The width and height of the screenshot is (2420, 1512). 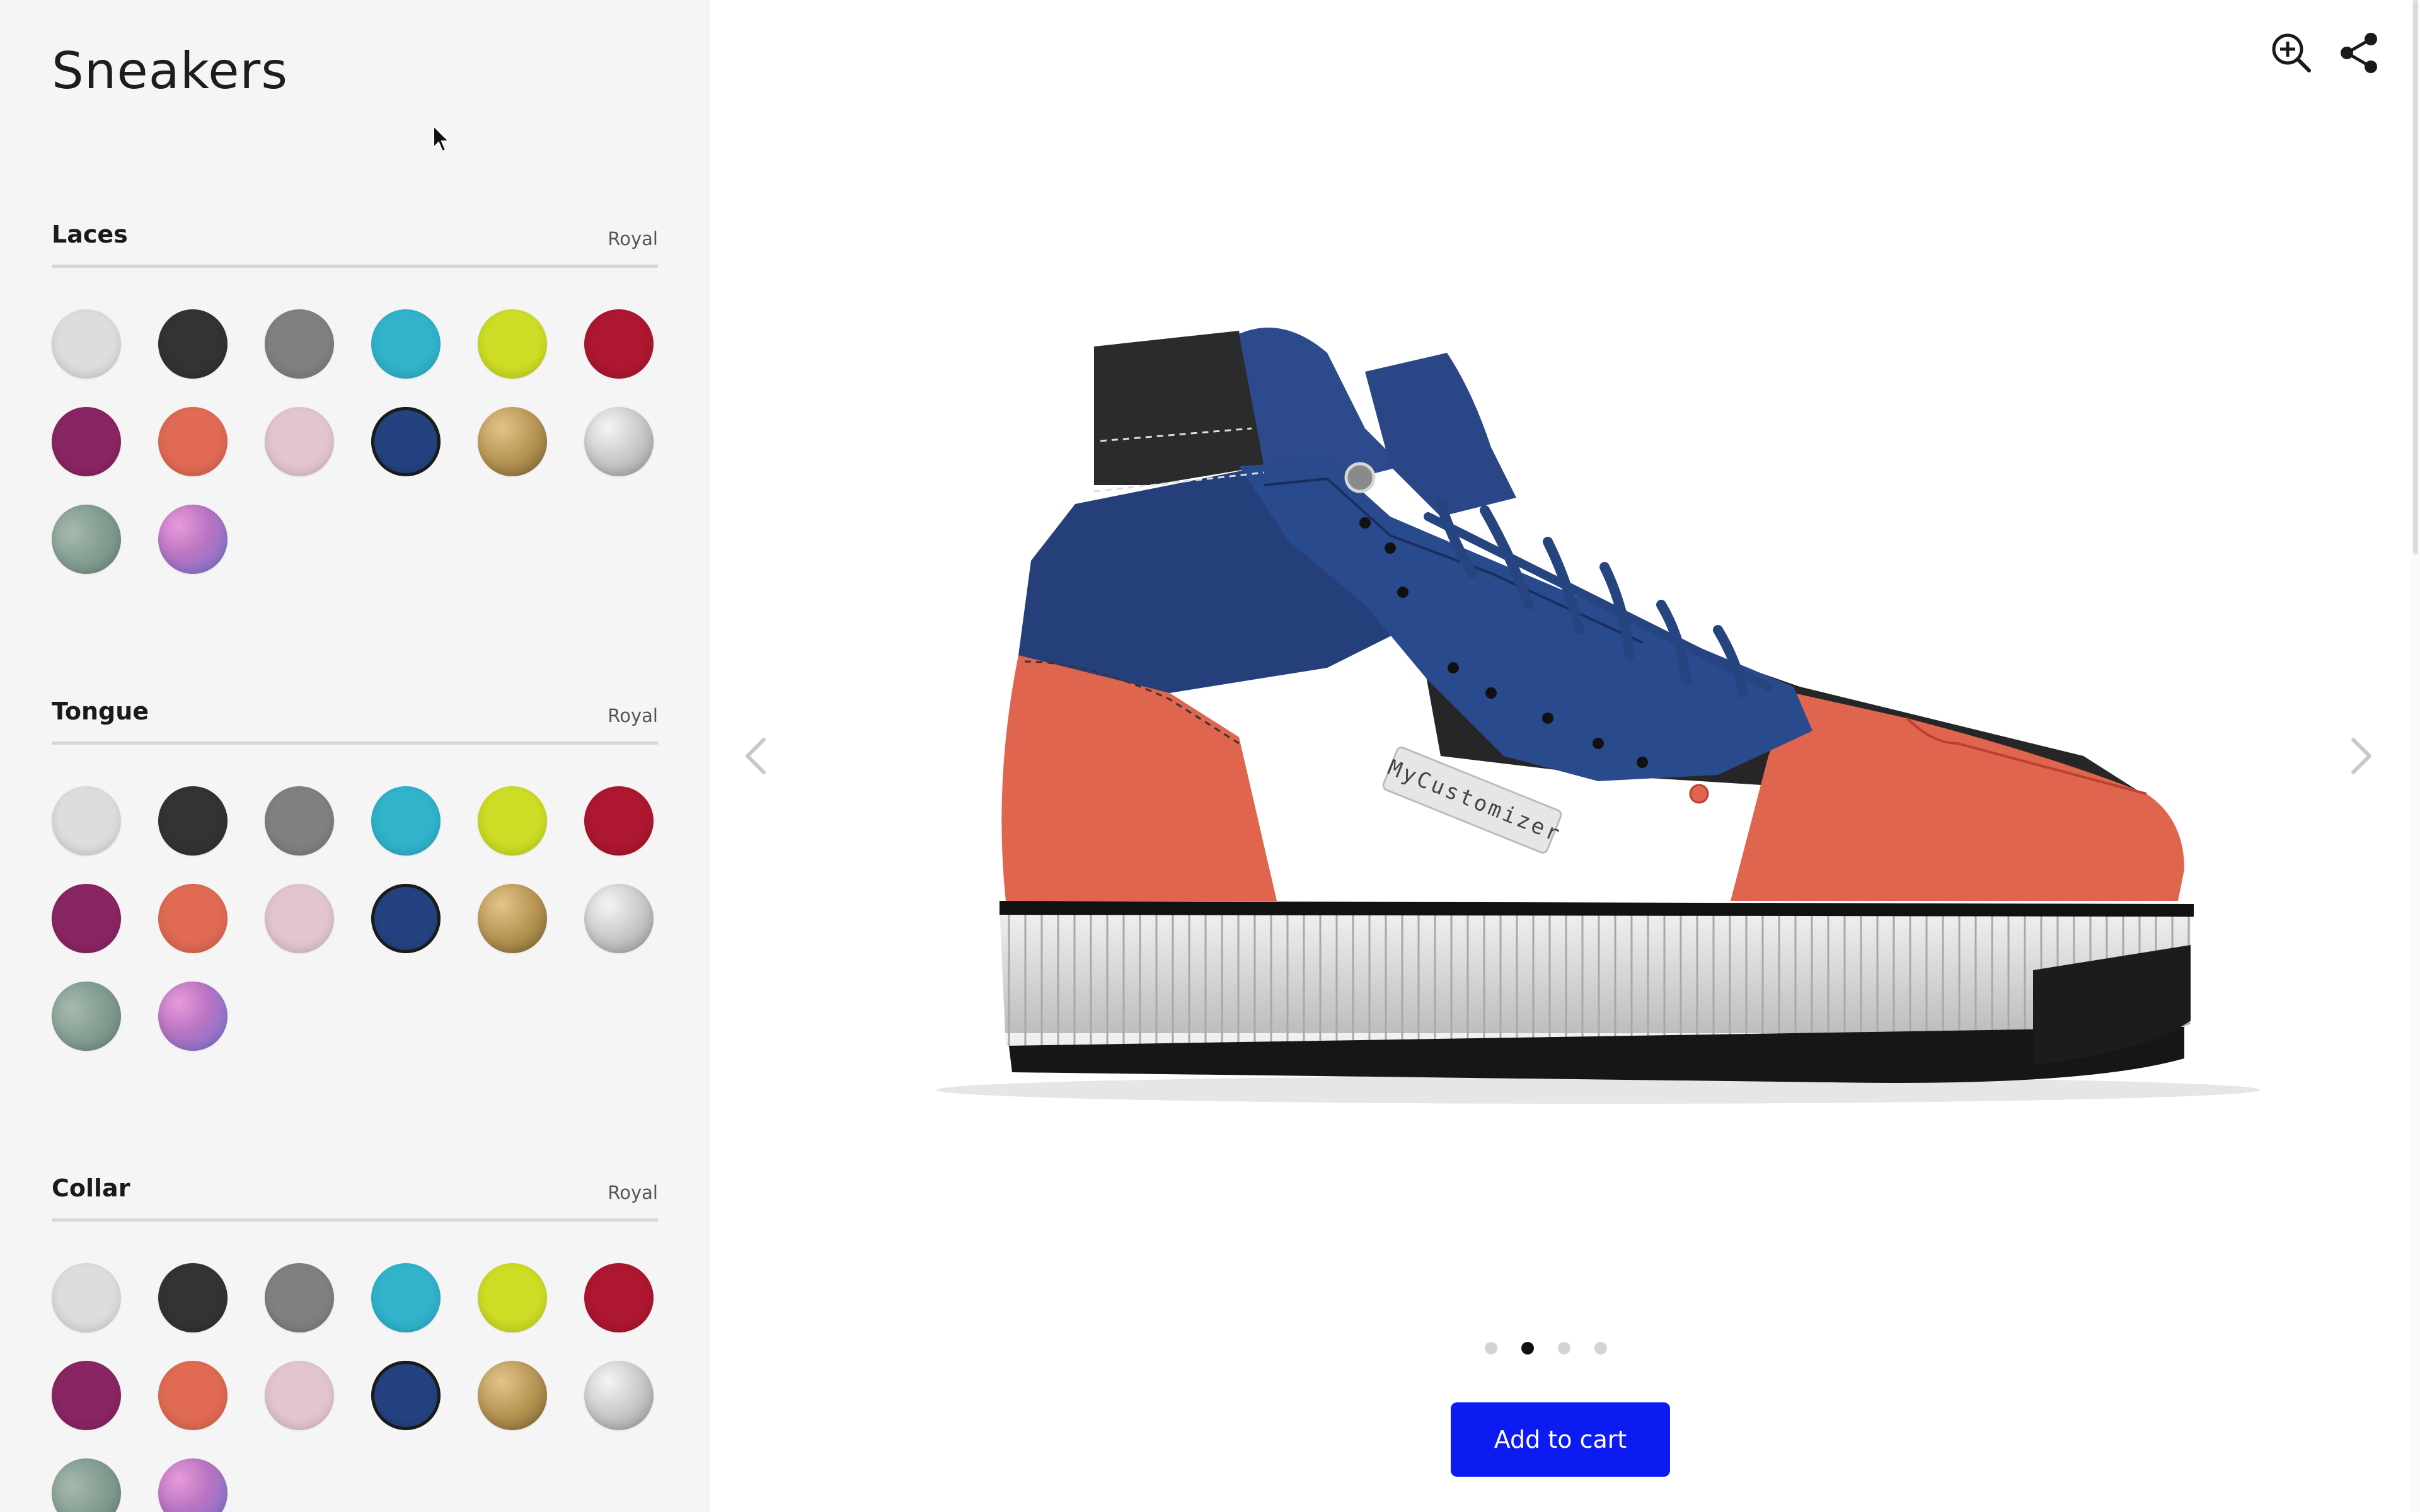 What do you see at coordinates (355, 1198) in the screenshot?
I see `option-group-header: Collar Royal` at bounding box center [355, 1198].